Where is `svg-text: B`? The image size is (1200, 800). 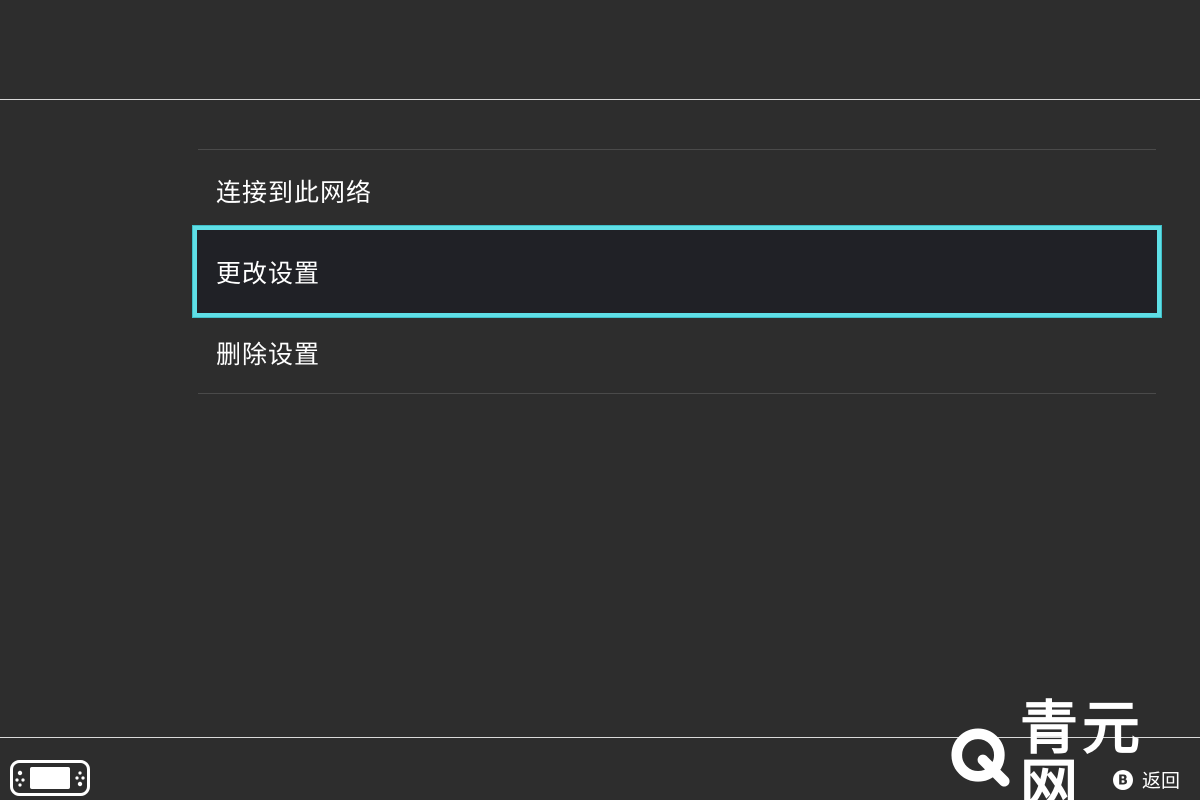 svg-text: B is located at coordinates (1123, 780).